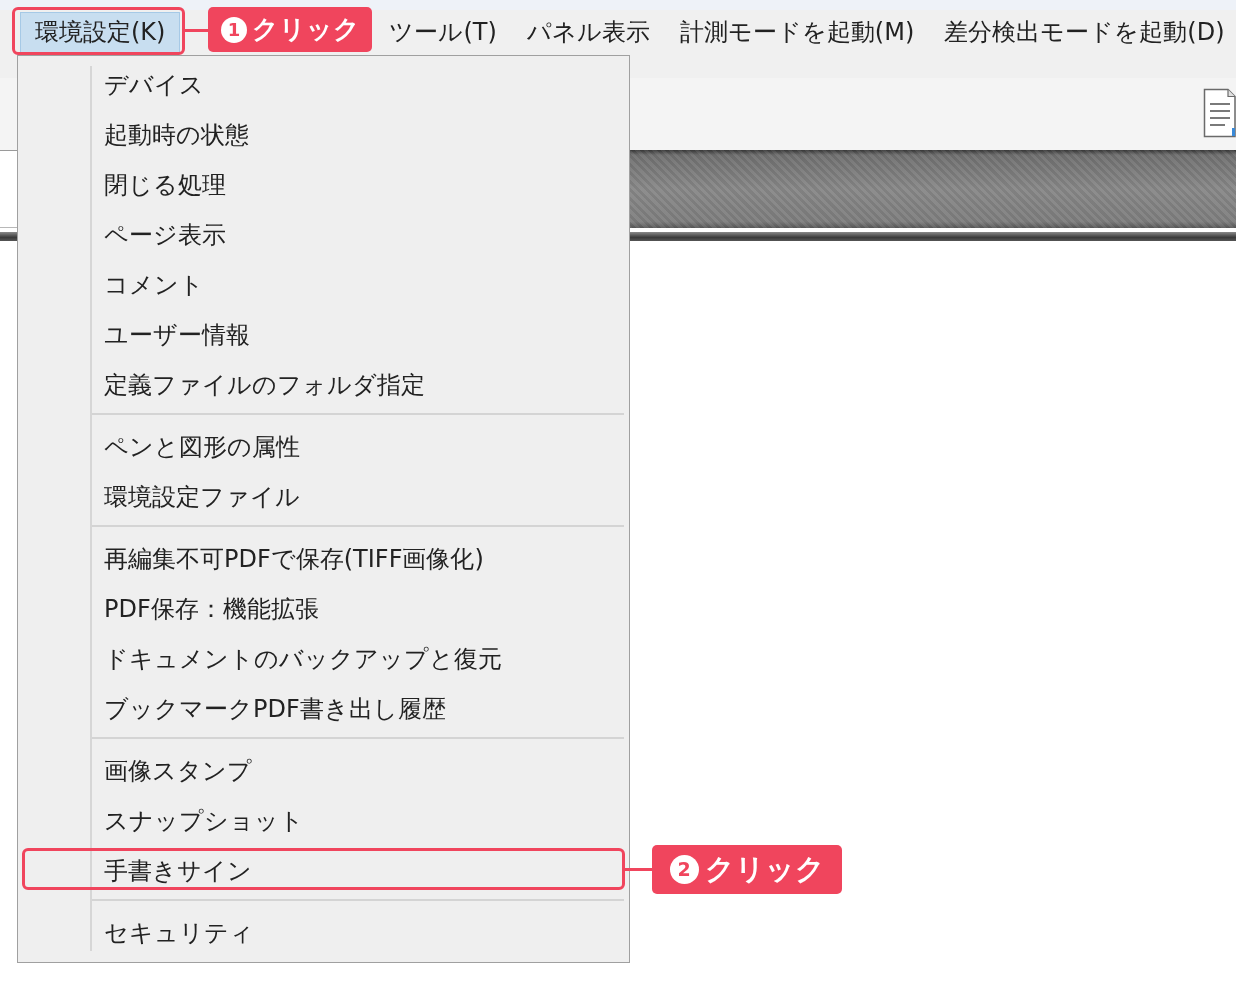  I want to click on dropdown-item: PDF保存：機能拡張, so click(323, 609).